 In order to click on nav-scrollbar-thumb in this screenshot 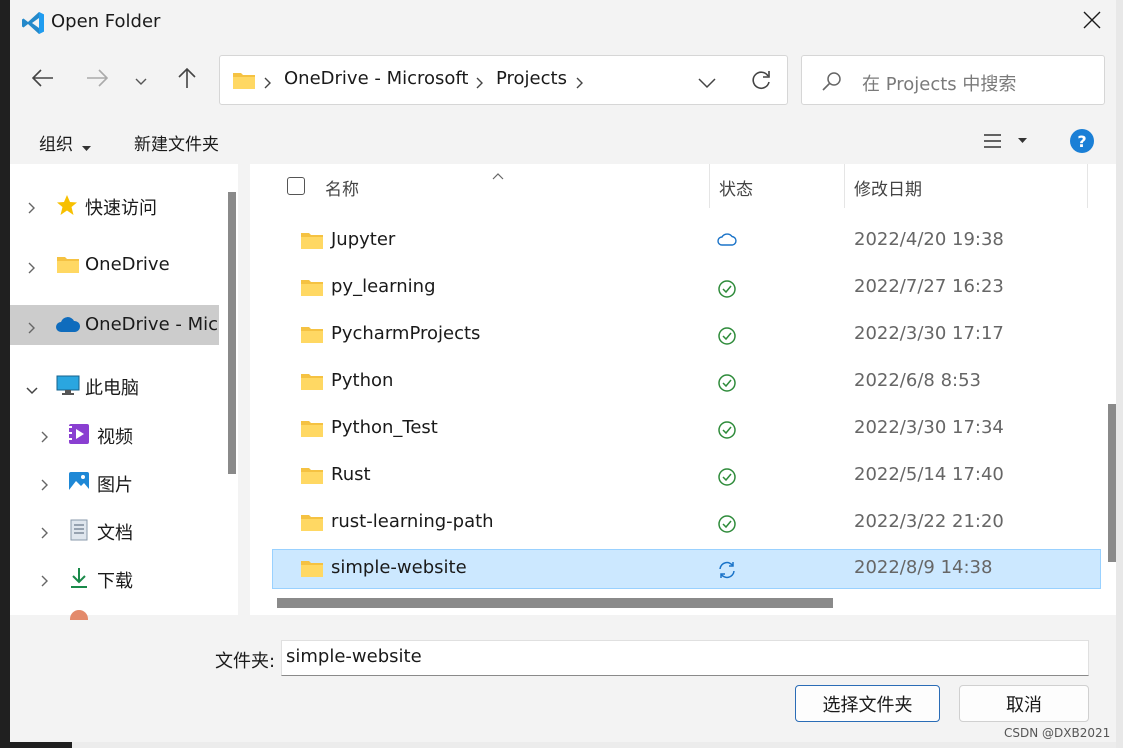, I will do `click(232, 333)`.